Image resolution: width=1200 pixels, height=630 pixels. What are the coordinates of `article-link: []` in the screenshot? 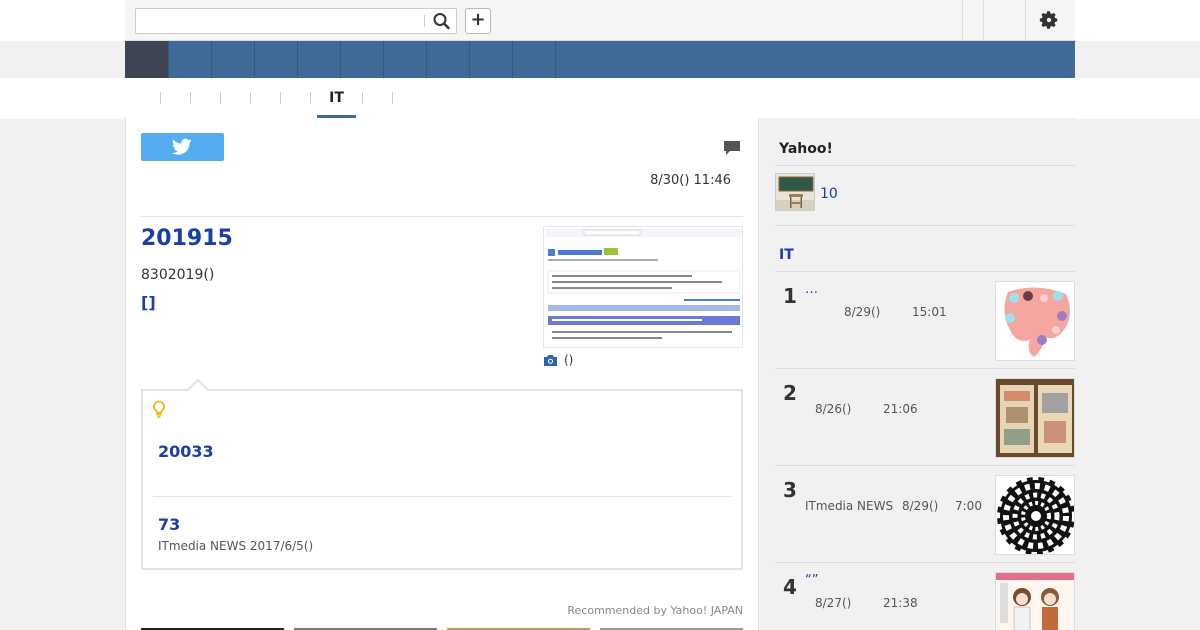 It's located at (148, 302).